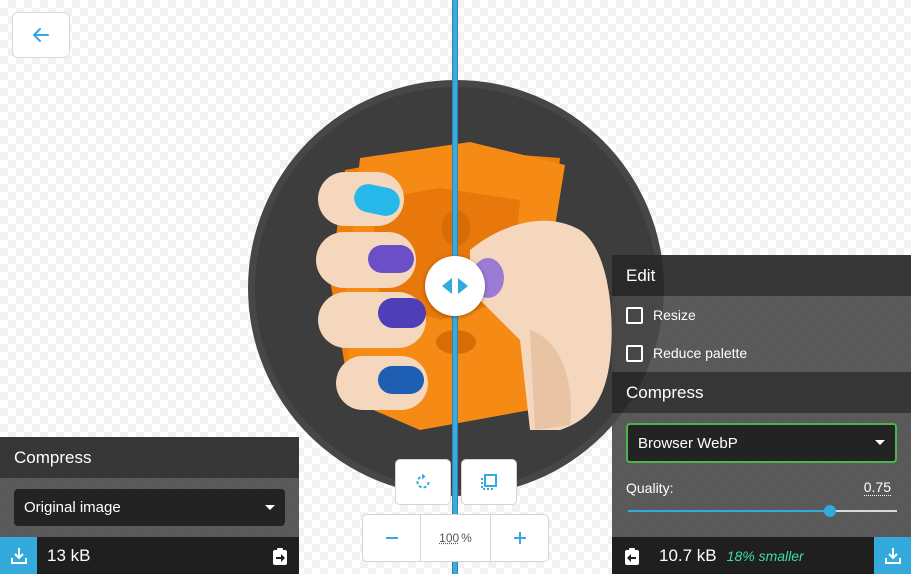  Describe the element at coordinates (449, 538) in the screenshot. I see `zoom-value: 100` at that location.